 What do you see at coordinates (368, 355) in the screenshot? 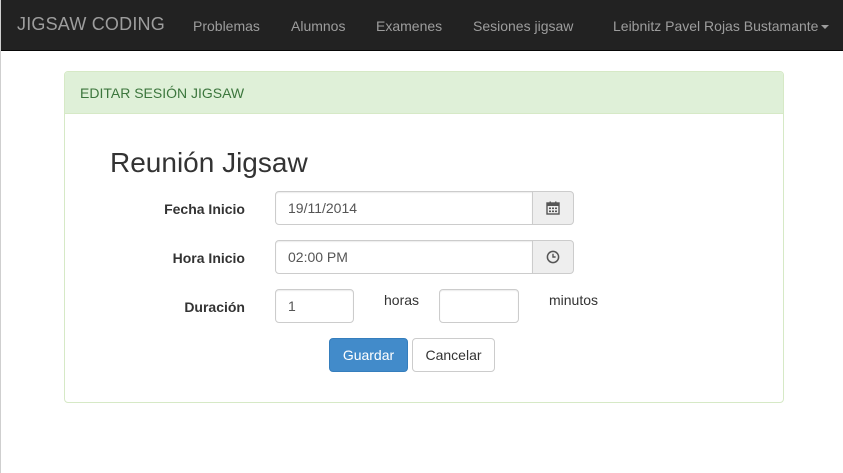
I see `save-button: Guardar` at bounding box center [368, 355].